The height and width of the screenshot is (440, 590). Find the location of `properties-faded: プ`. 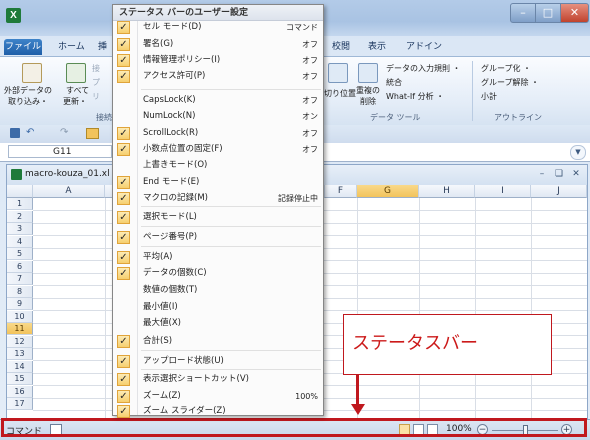

properties-faded: プ is located at coordinates (96, 82).